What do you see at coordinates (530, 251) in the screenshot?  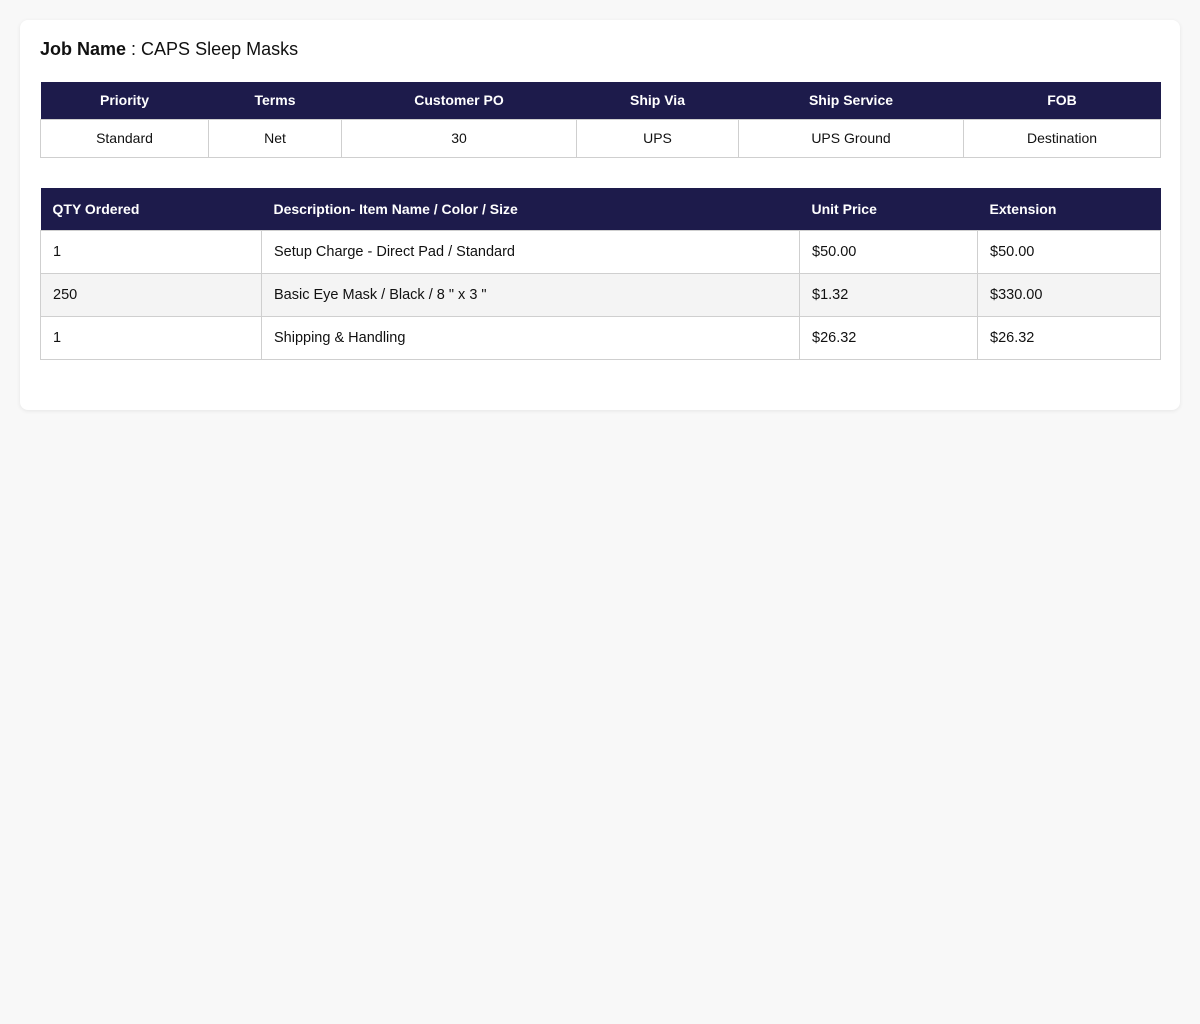 I see `description-cell: Setup Charge - Direct Pad / Standard` at bounding box center [530, 251].